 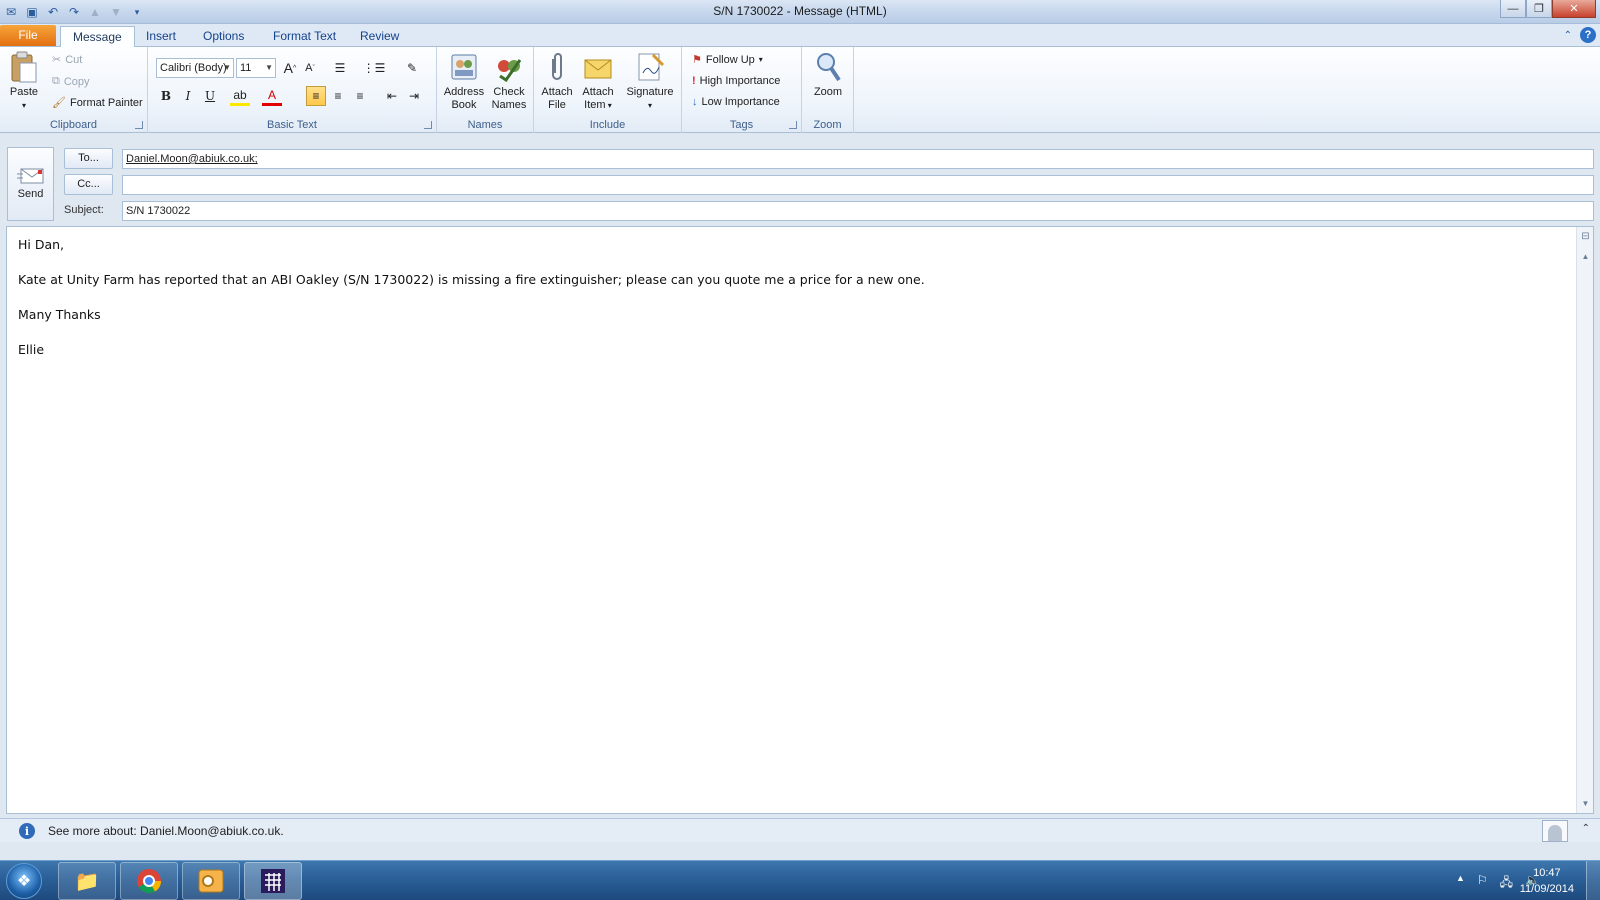 I want to click on underline-button: U, so click(x=210, y=96).